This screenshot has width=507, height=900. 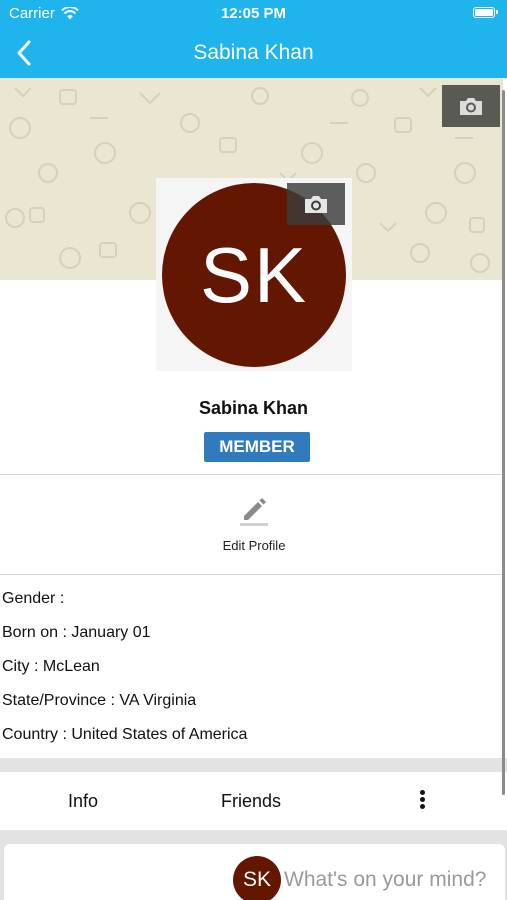 I want to click on cover-camera-button, so click(x=471, y=106).